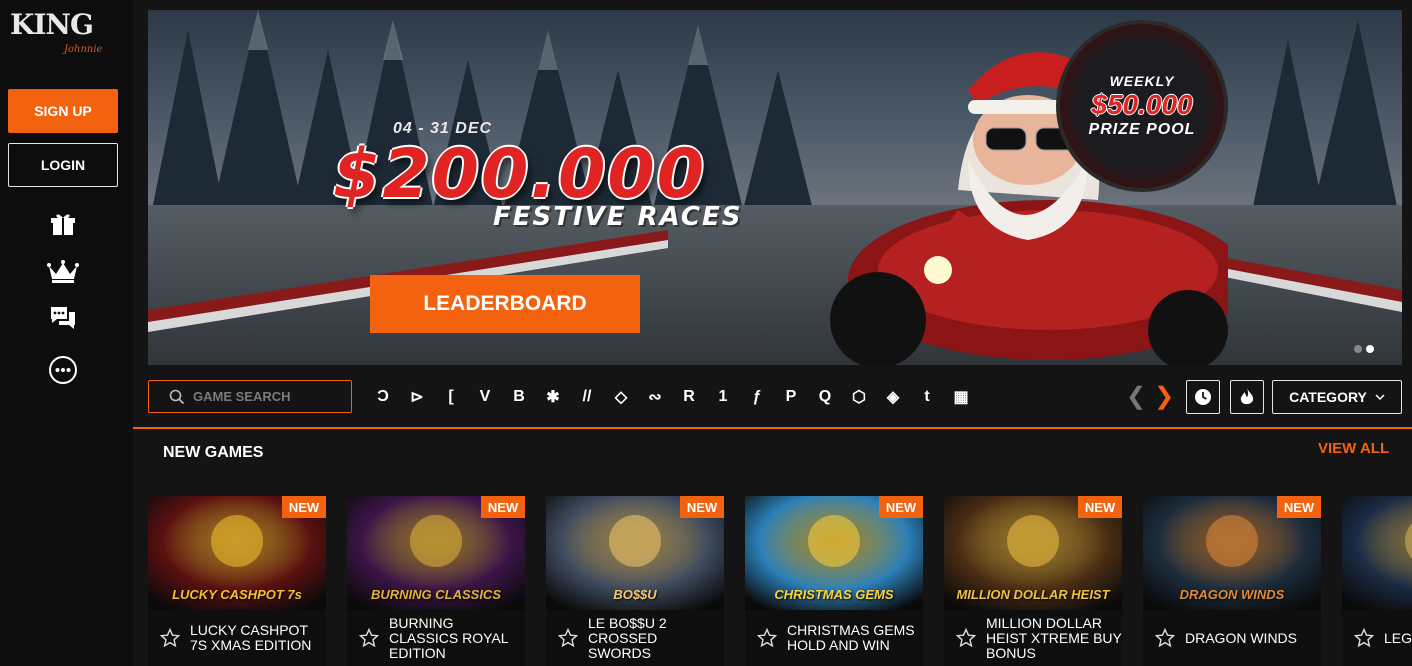 This screenshot has width=1412, height=666. I want to click on recent-button, so click(1203, 397).